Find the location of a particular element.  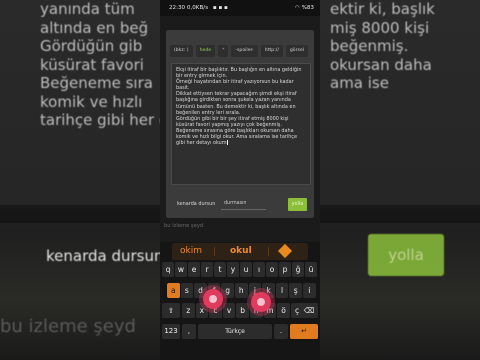

key-h: h is located at coordinates (241, 290).